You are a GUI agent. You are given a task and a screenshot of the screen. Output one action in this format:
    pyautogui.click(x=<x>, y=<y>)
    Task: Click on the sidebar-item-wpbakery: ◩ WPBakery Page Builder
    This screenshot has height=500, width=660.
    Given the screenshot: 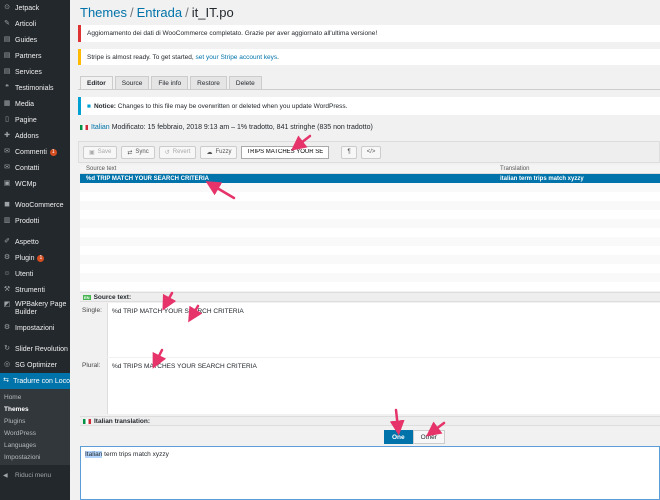 What is the action you would take?
    pyautogui.click(x=35, y=309)
    